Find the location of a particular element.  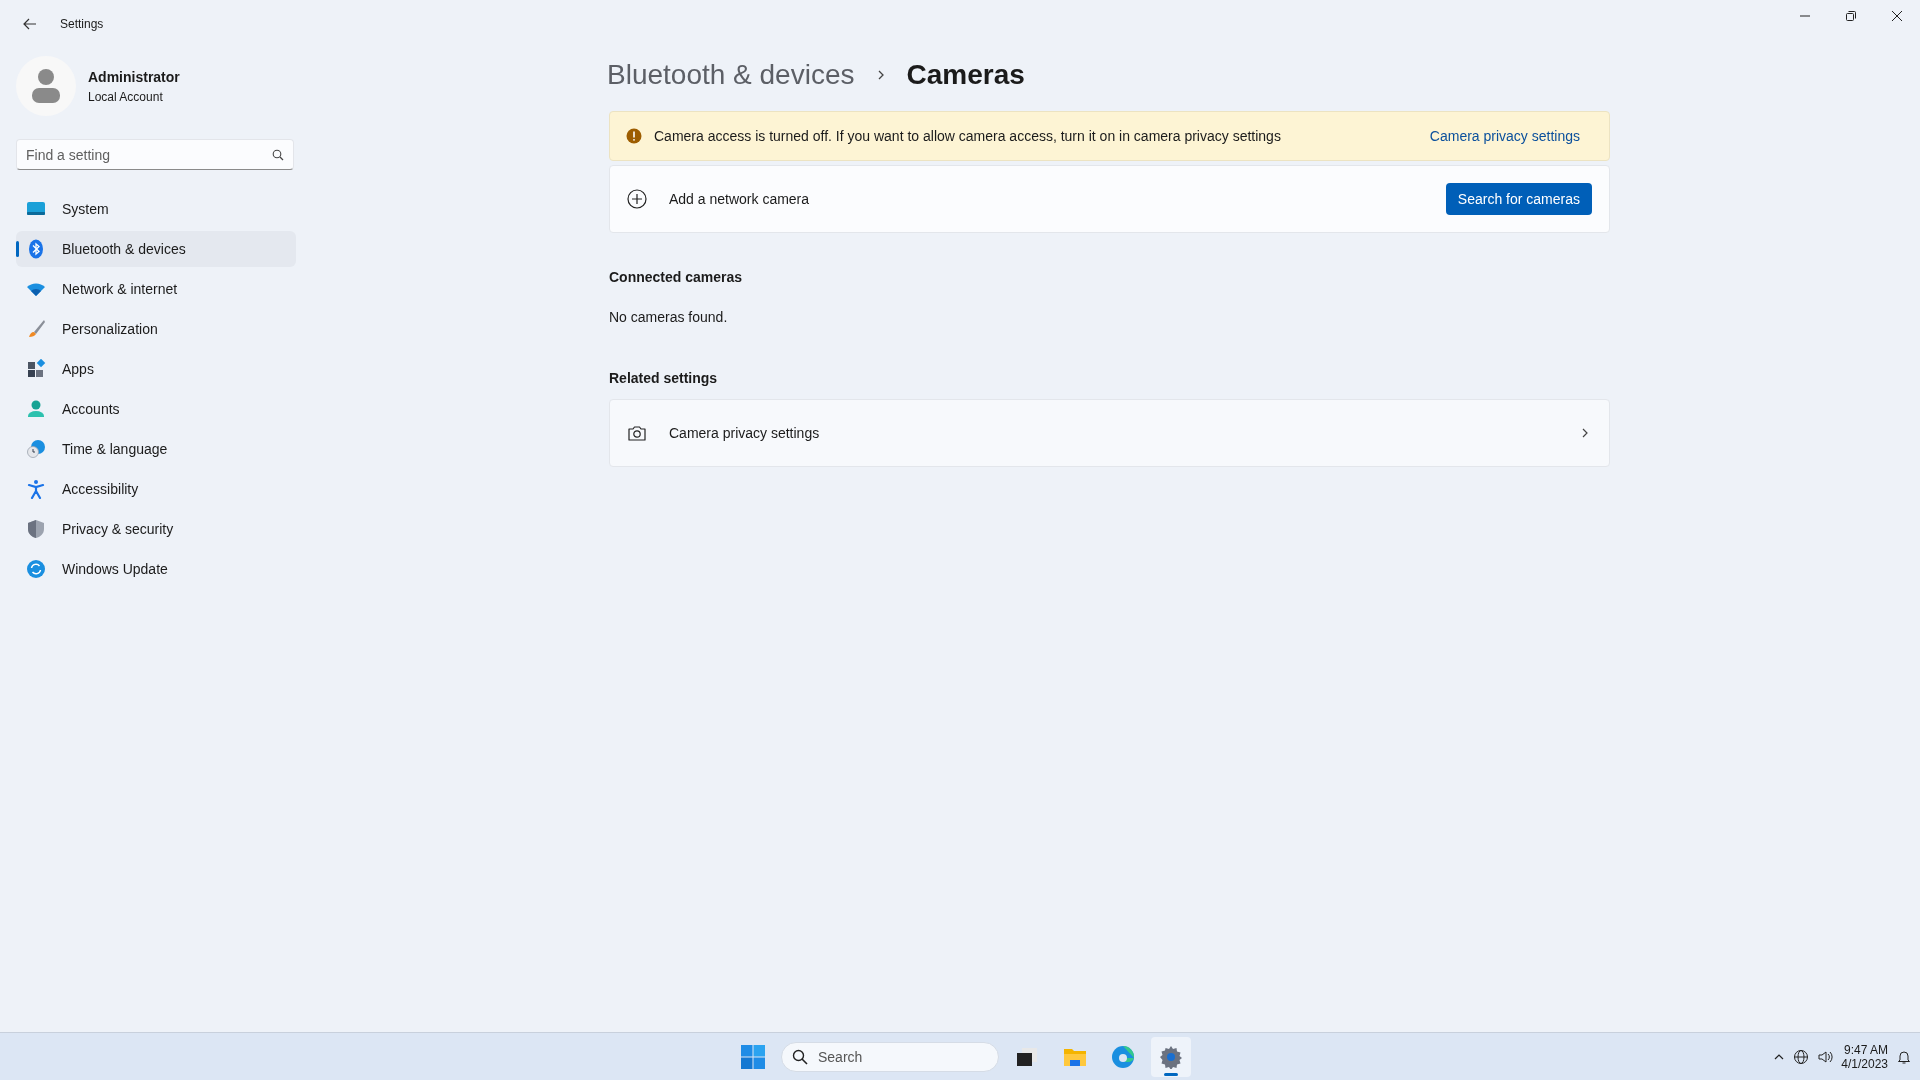

warning-icon is located at coordinates (634, 136).